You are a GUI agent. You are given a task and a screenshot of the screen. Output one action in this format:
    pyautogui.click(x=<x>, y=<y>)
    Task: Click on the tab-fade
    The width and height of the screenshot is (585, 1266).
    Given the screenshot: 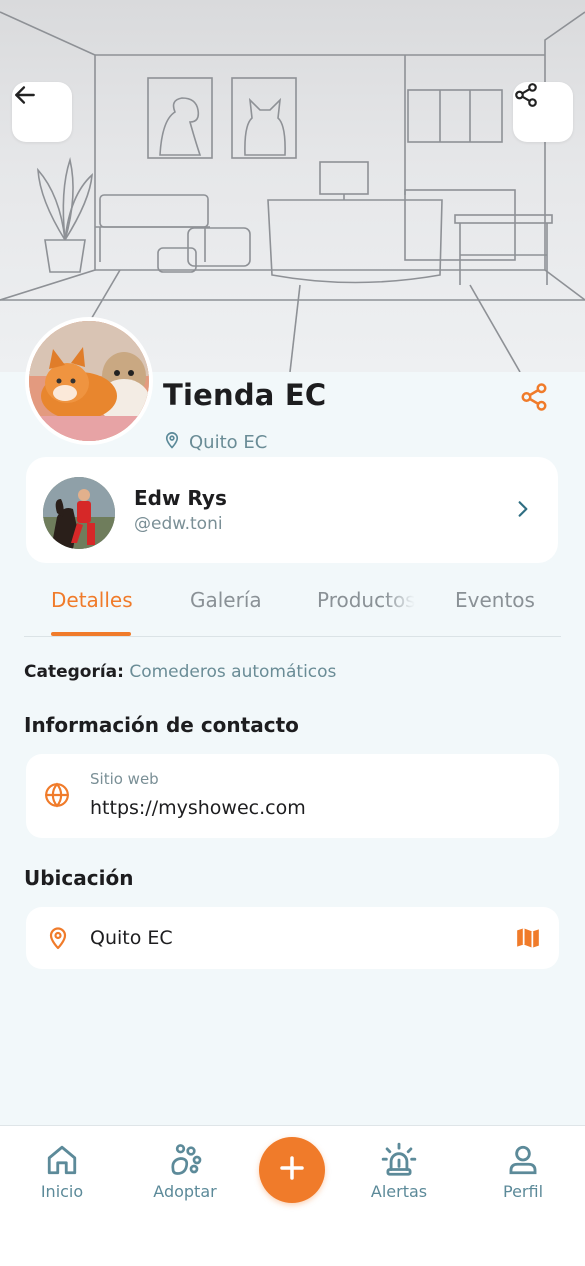 What is the action you would take?
    pyautogui.click(x=400, y=605)
    